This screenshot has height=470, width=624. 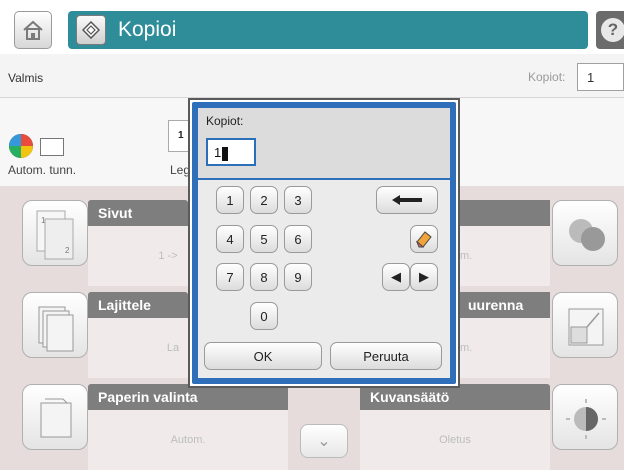 I want to click on tile-value: Autom., so click(x=188, y=440).